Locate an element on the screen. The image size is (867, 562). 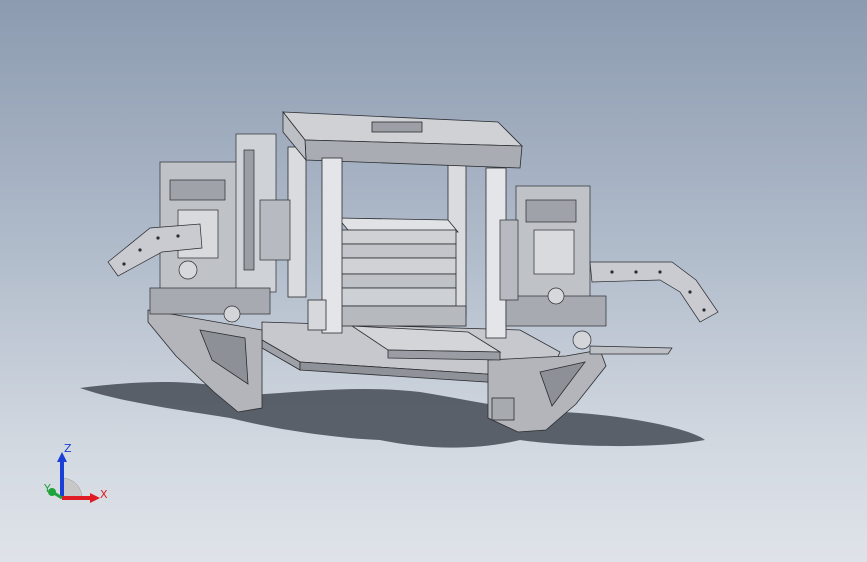
right-gripper-assembly is located at coordinates (609, 270).